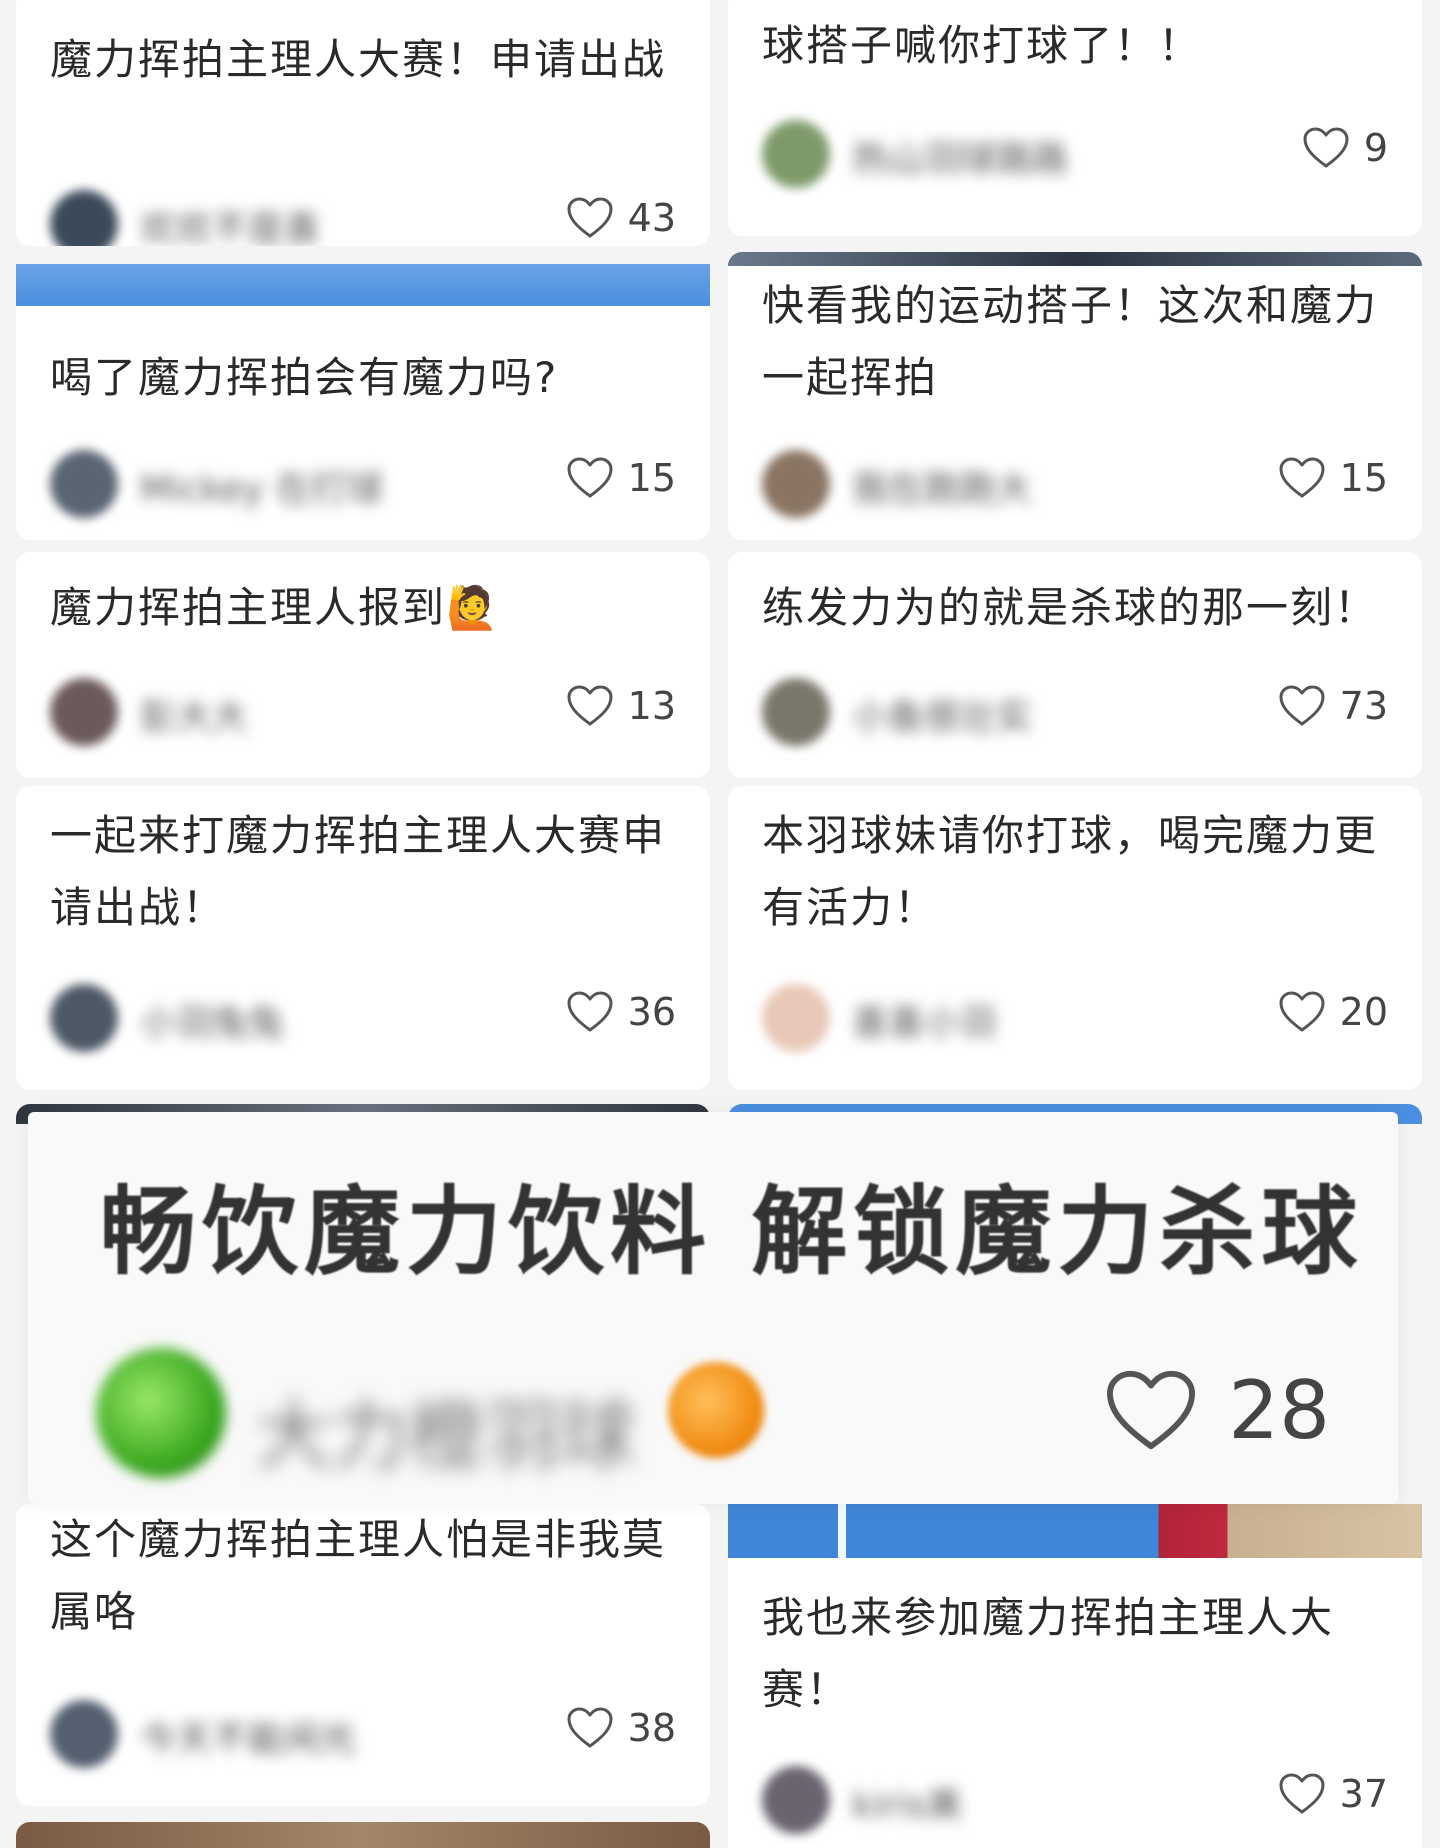  I want to click on post-card: 一起来打魔力挥拍主理人大赛申请出战！ 小羽兔兔 36, so click(363, 938).